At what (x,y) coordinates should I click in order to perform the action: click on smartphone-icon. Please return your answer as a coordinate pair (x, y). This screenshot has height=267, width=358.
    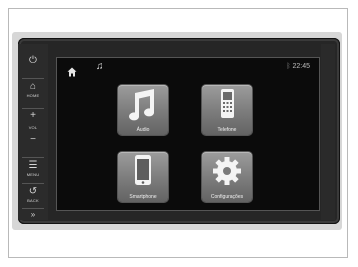
    Looking at the image, I should click on (143, 170).